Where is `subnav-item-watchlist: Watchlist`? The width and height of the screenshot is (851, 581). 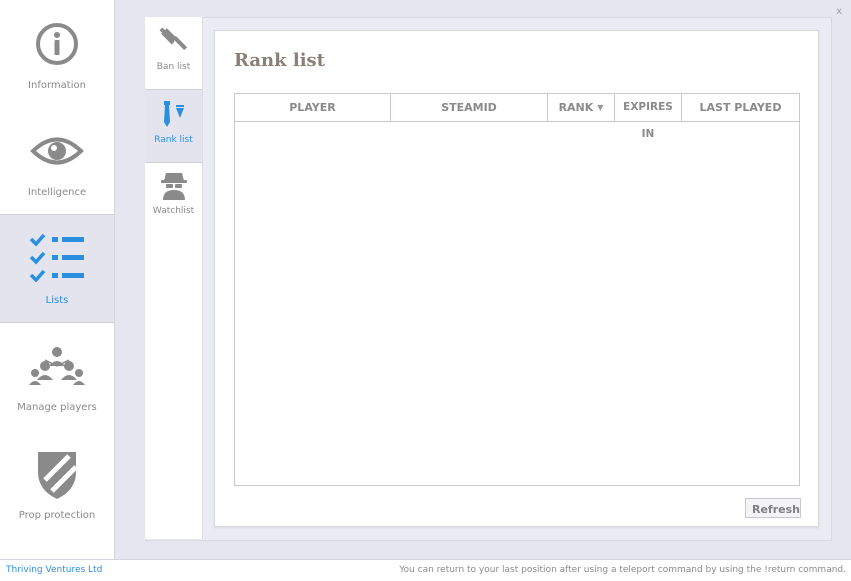 subnav-item-watchlist: Watchlist is located at coordinates (173, 197).